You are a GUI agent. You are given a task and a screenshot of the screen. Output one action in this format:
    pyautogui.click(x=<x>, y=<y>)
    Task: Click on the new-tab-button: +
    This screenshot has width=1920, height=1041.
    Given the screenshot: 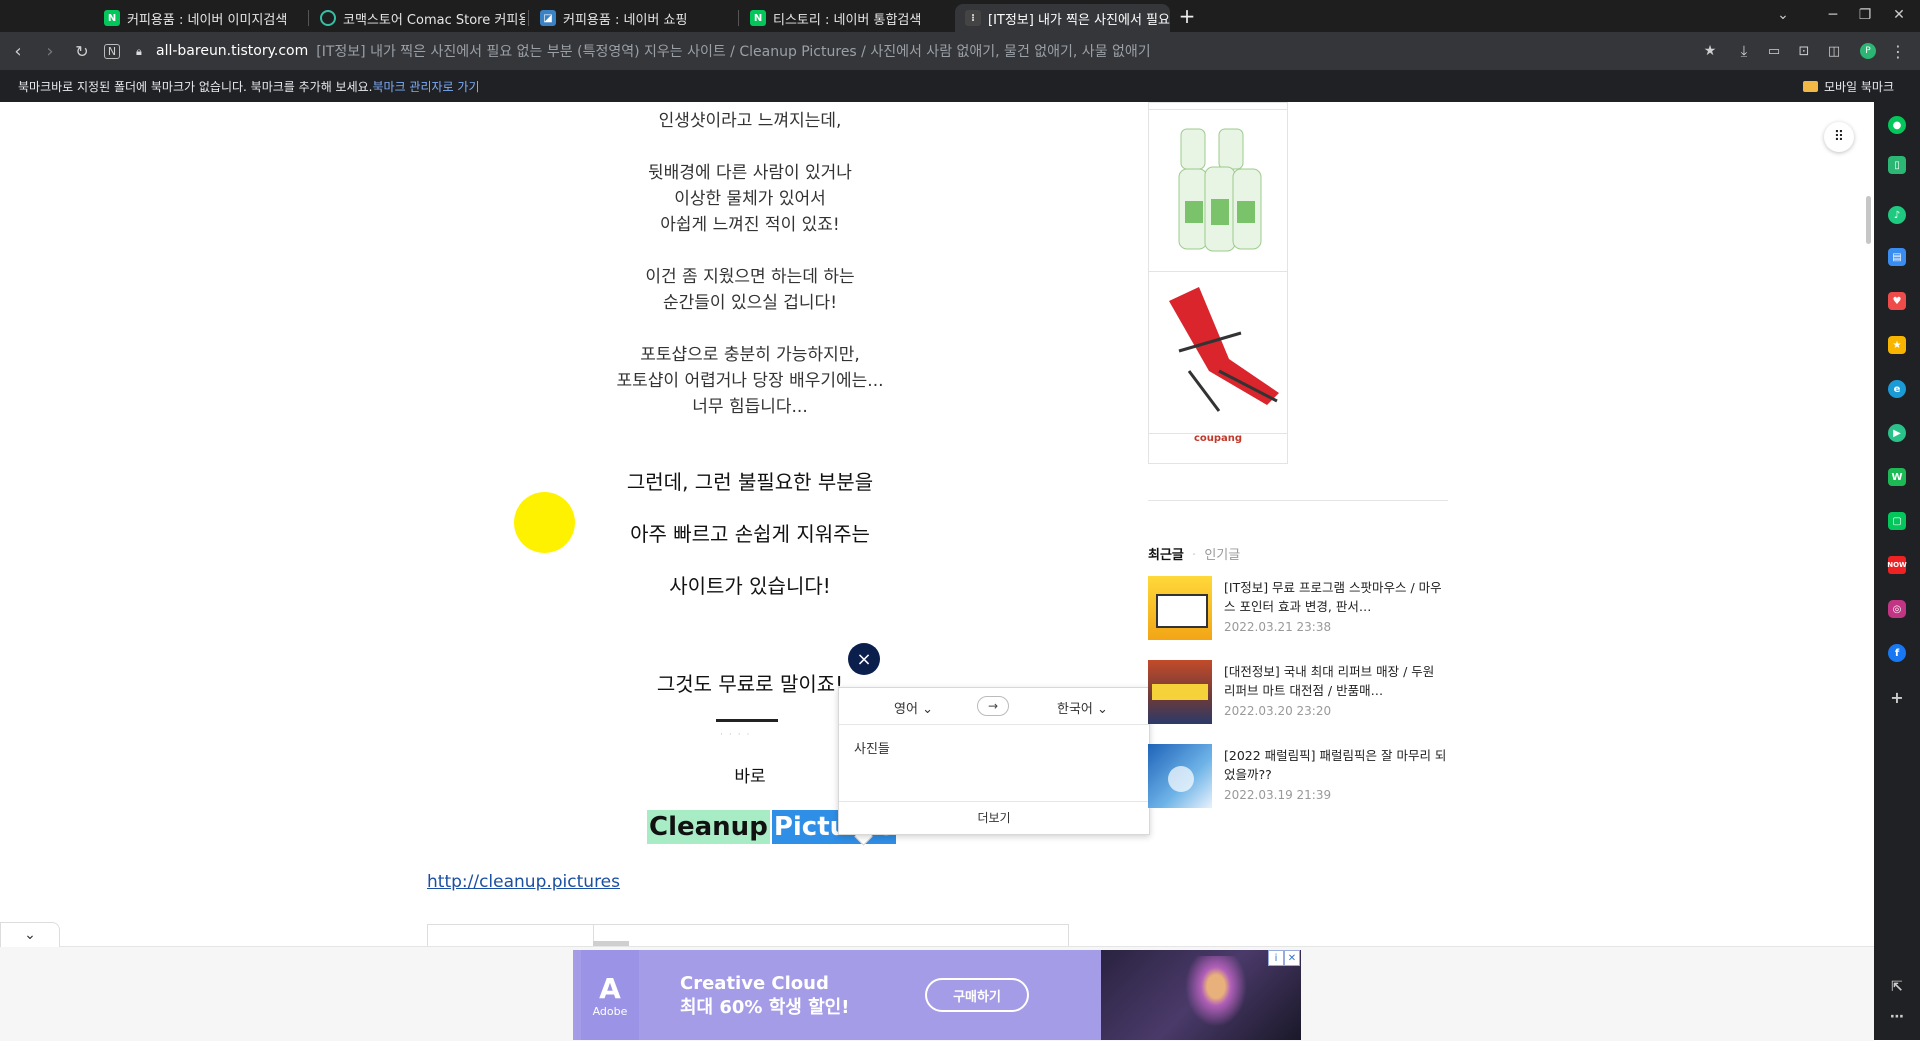 What is the action you would take?
    pyautogui.click(x=1187, y=16)
    